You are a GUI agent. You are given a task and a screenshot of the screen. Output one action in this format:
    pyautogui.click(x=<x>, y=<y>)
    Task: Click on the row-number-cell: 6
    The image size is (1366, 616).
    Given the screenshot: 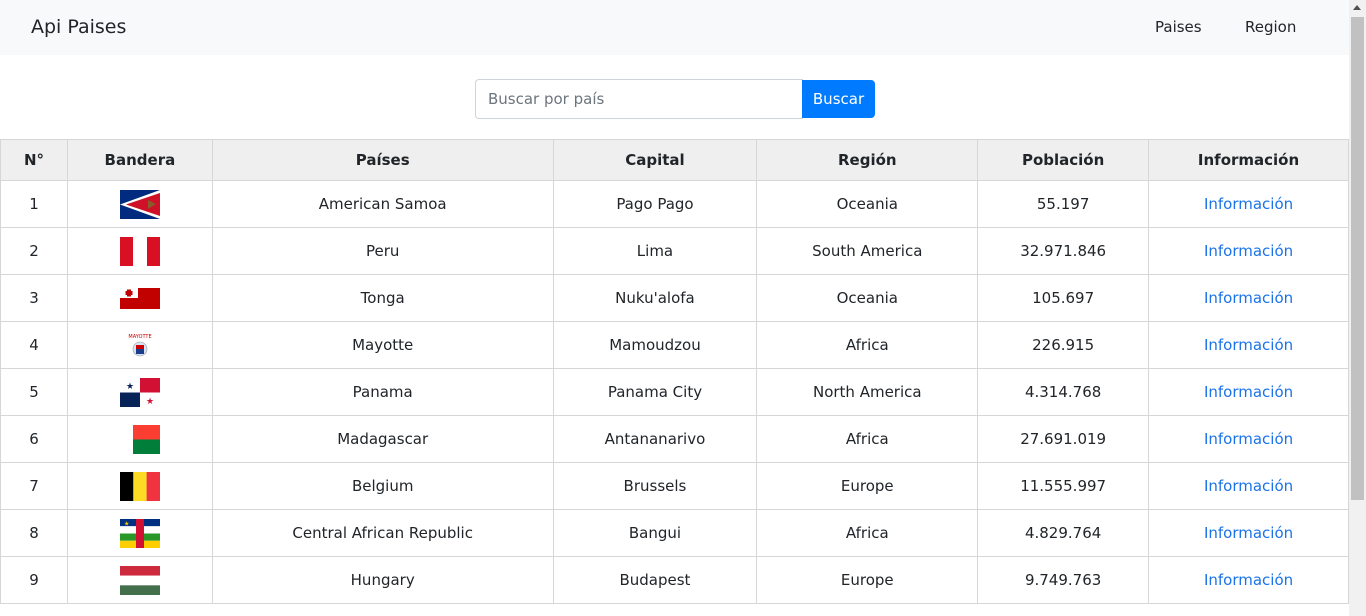 What is the action you would take?
    pyautogui.click(x=34, y=439)
    